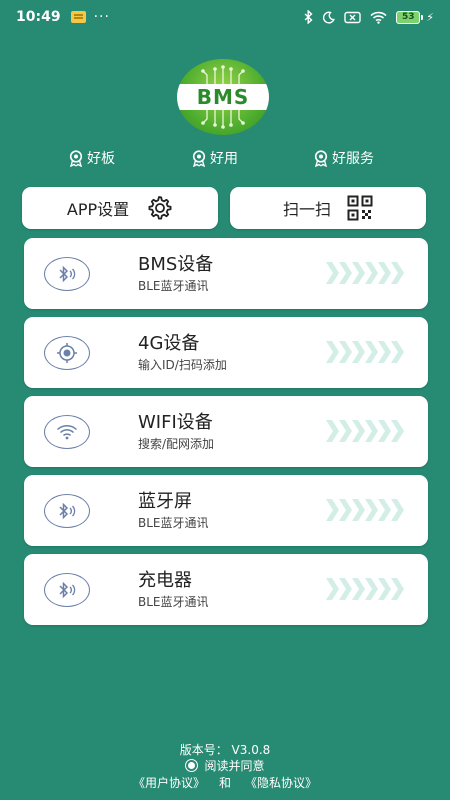 This screenshot has width=450, height=800. I want to click on and-text: 和, so click(224, 783).